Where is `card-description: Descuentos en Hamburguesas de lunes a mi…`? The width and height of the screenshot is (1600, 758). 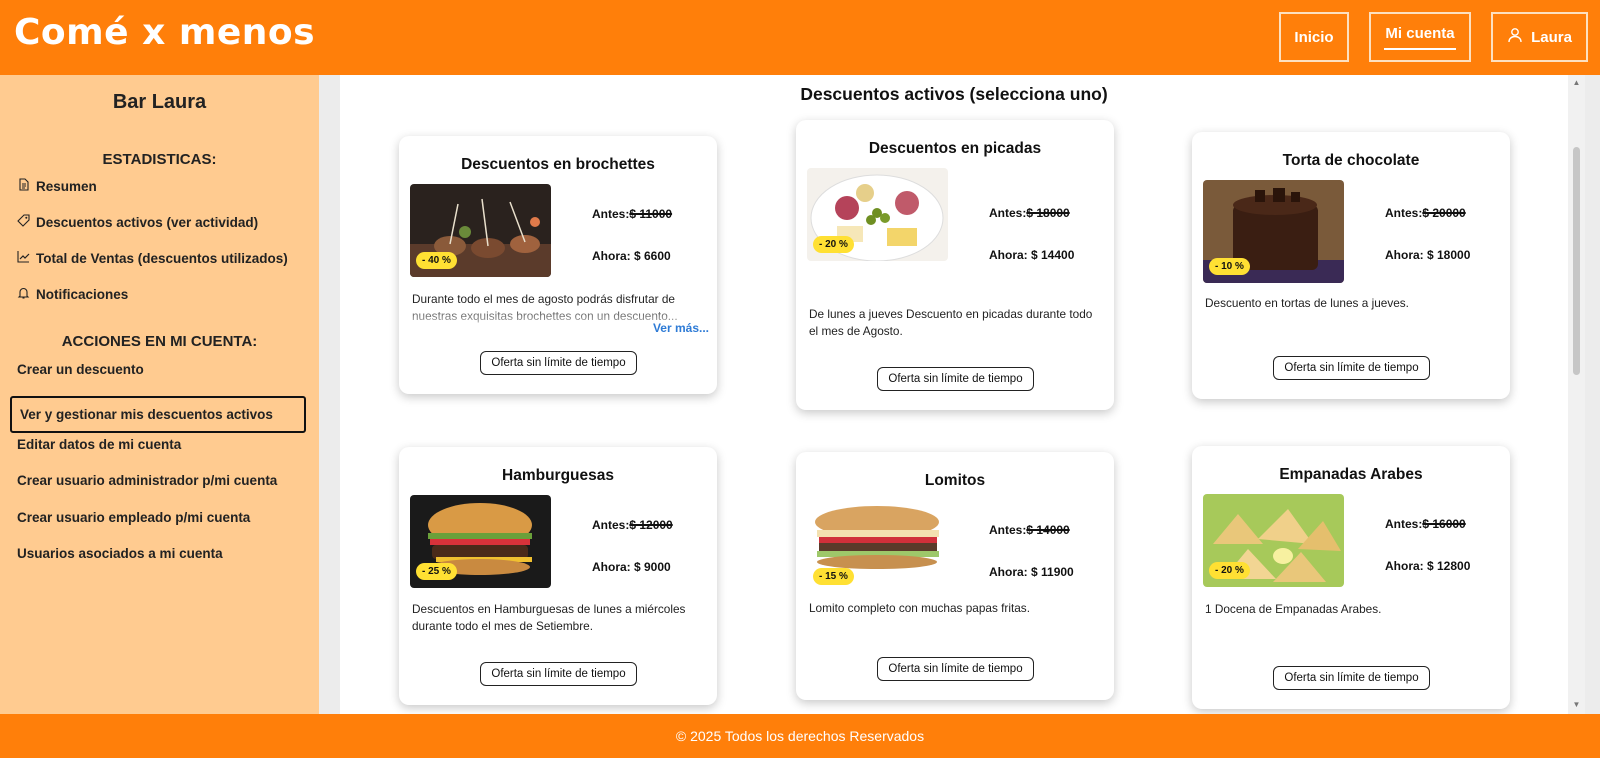
card-description: Descuentos en Hamburguesas de lunes a mi… is located at coordinates (549, 617).